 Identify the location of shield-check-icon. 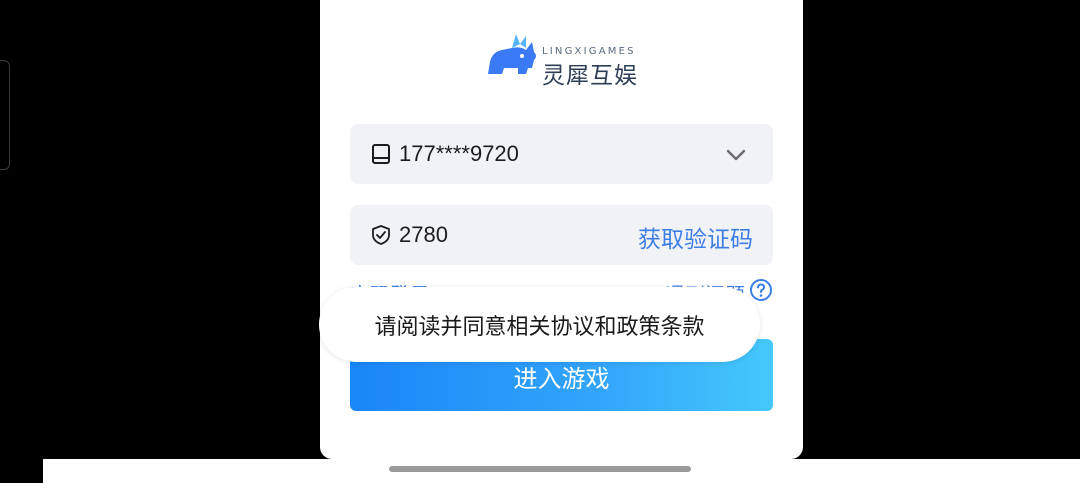
(381, 235).